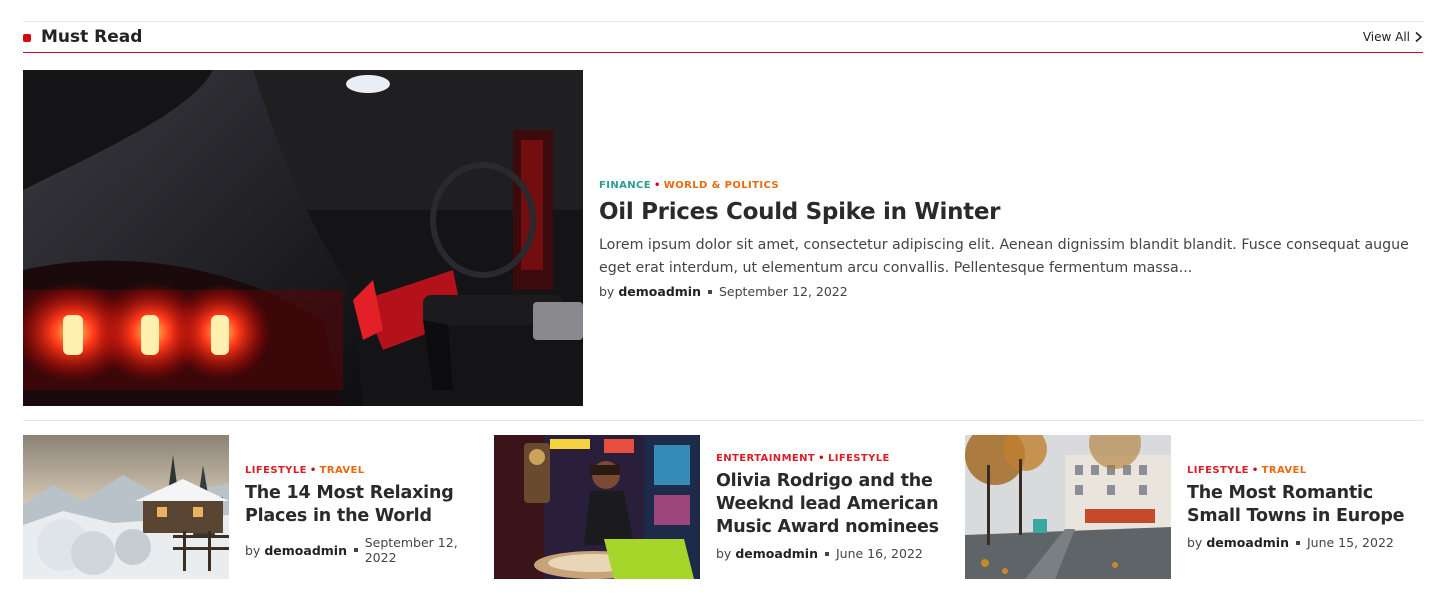 The width and height of the screenshot is (1446, 612). I want to click on post-title: The Most Romantic Small Towns in Europe, so click(1307, 505).